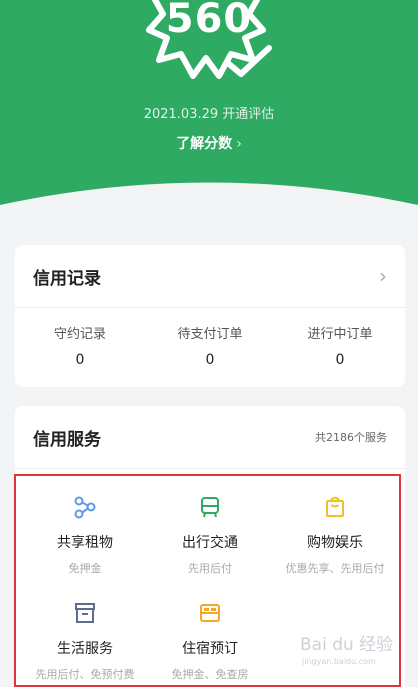  Describe the element at coordinates (204, 144) in the screenshot. I see `learn-score-label: 了解分数` at that location.